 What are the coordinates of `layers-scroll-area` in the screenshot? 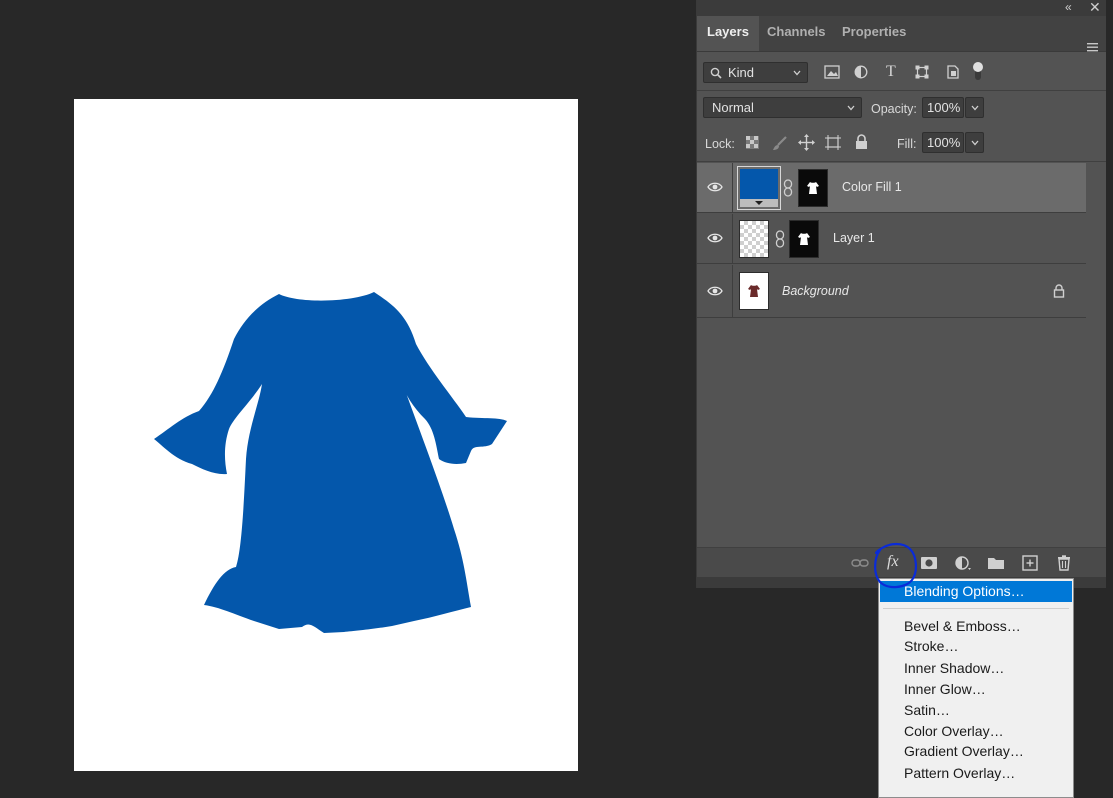 It's located at (1096, 240).